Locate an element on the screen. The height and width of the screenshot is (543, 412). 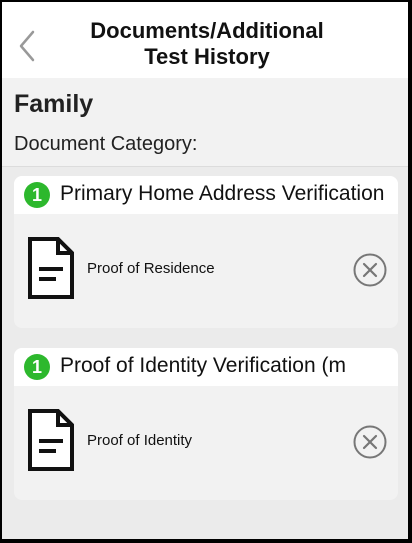
card-header: 1 Proof of Identity Verification (m is located at coordinates (206, 367).